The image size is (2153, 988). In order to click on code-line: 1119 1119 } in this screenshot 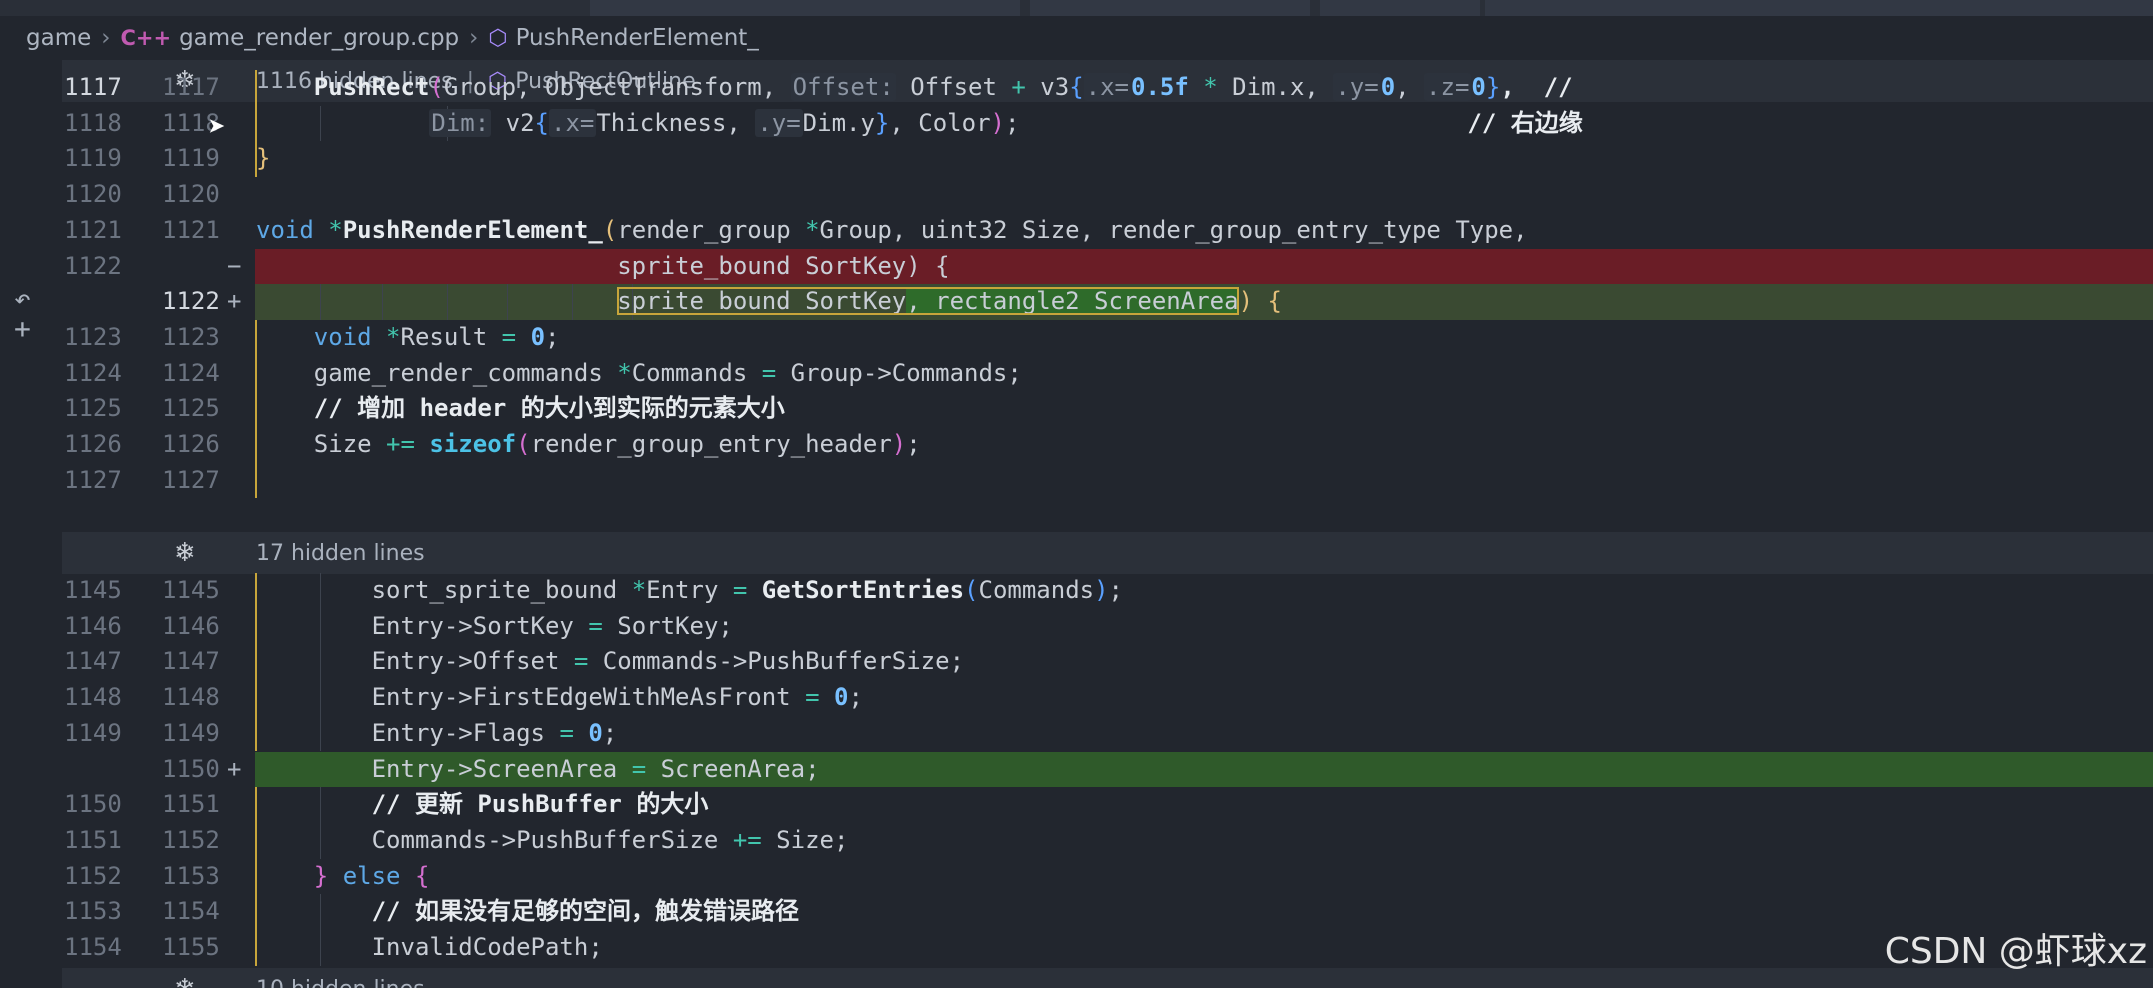, I will do `click(1107, 159)`.